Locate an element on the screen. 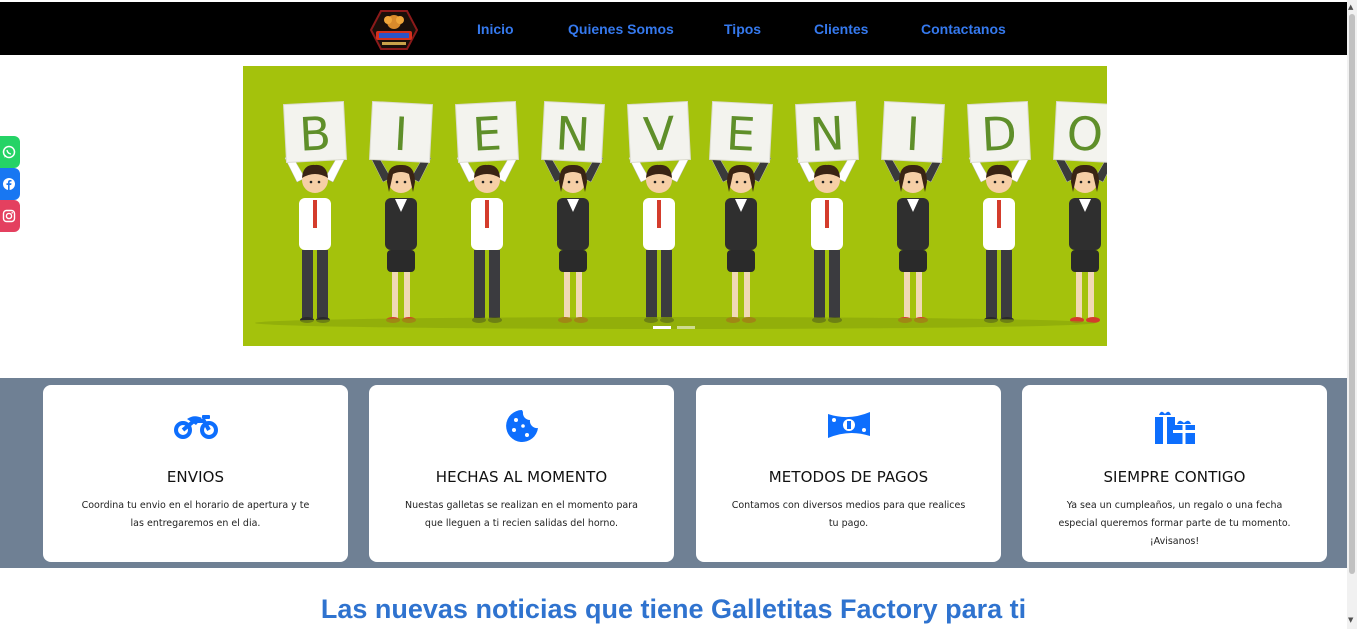  banner-letter-card: D is located at coordinates (999, 132).